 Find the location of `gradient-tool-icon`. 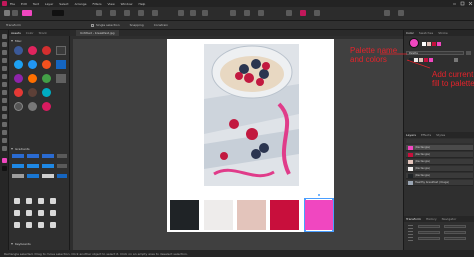

gradient-tool-icon is located at coordinates (4, 84).